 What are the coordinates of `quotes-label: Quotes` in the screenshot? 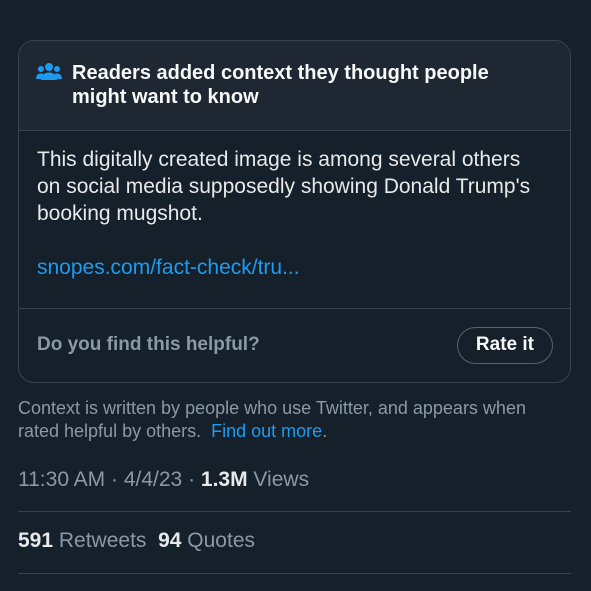 It's located at (218, 540).